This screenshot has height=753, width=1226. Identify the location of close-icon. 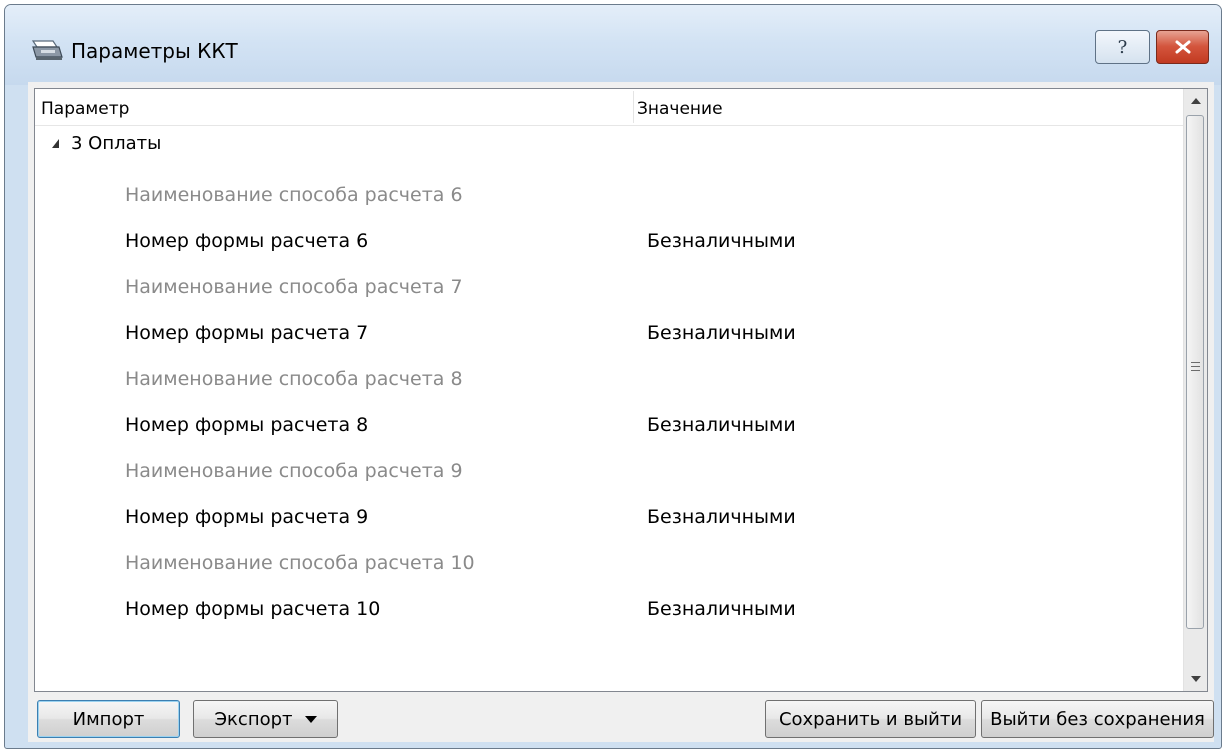
(1182, 47).